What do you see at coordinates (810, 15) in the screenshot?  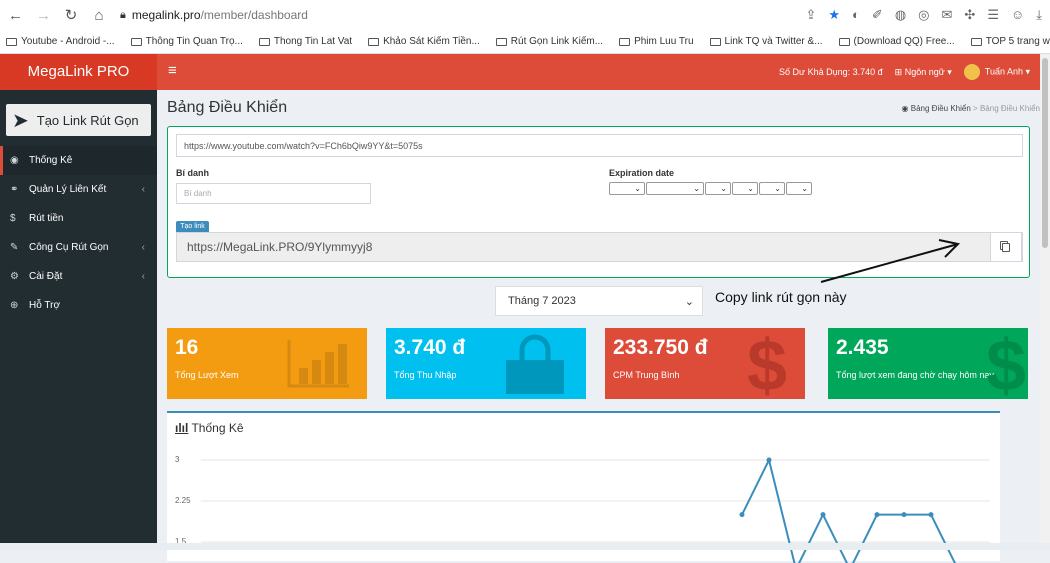 I see `share-icon: ⇪` at bounding box center [810, 15].